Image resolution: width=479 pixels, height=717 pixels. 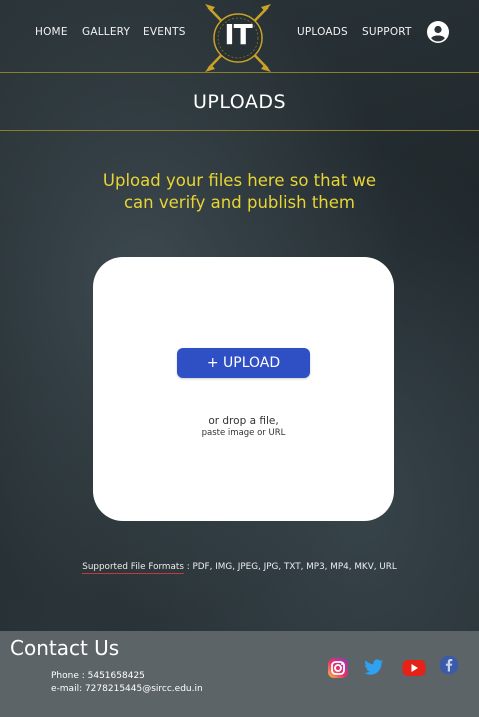 What do you see at coordinates (438, 32) in the screenshot?
I see `user-circle-icon` at bounding box center [438, 32].